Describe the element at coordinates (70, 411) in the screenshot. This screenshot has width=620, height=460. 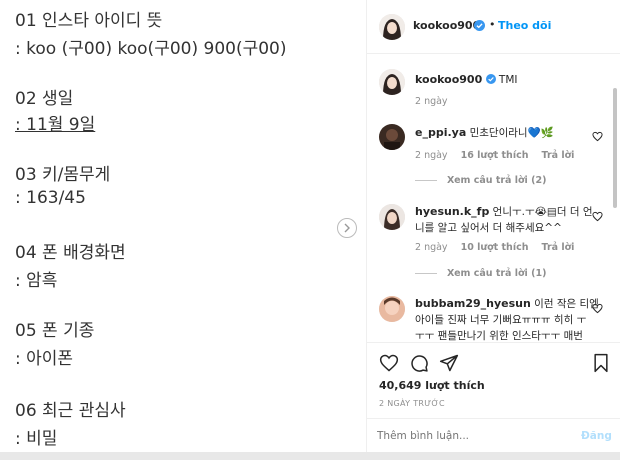
I see `post-line: 06 최근 관심사` at that location.